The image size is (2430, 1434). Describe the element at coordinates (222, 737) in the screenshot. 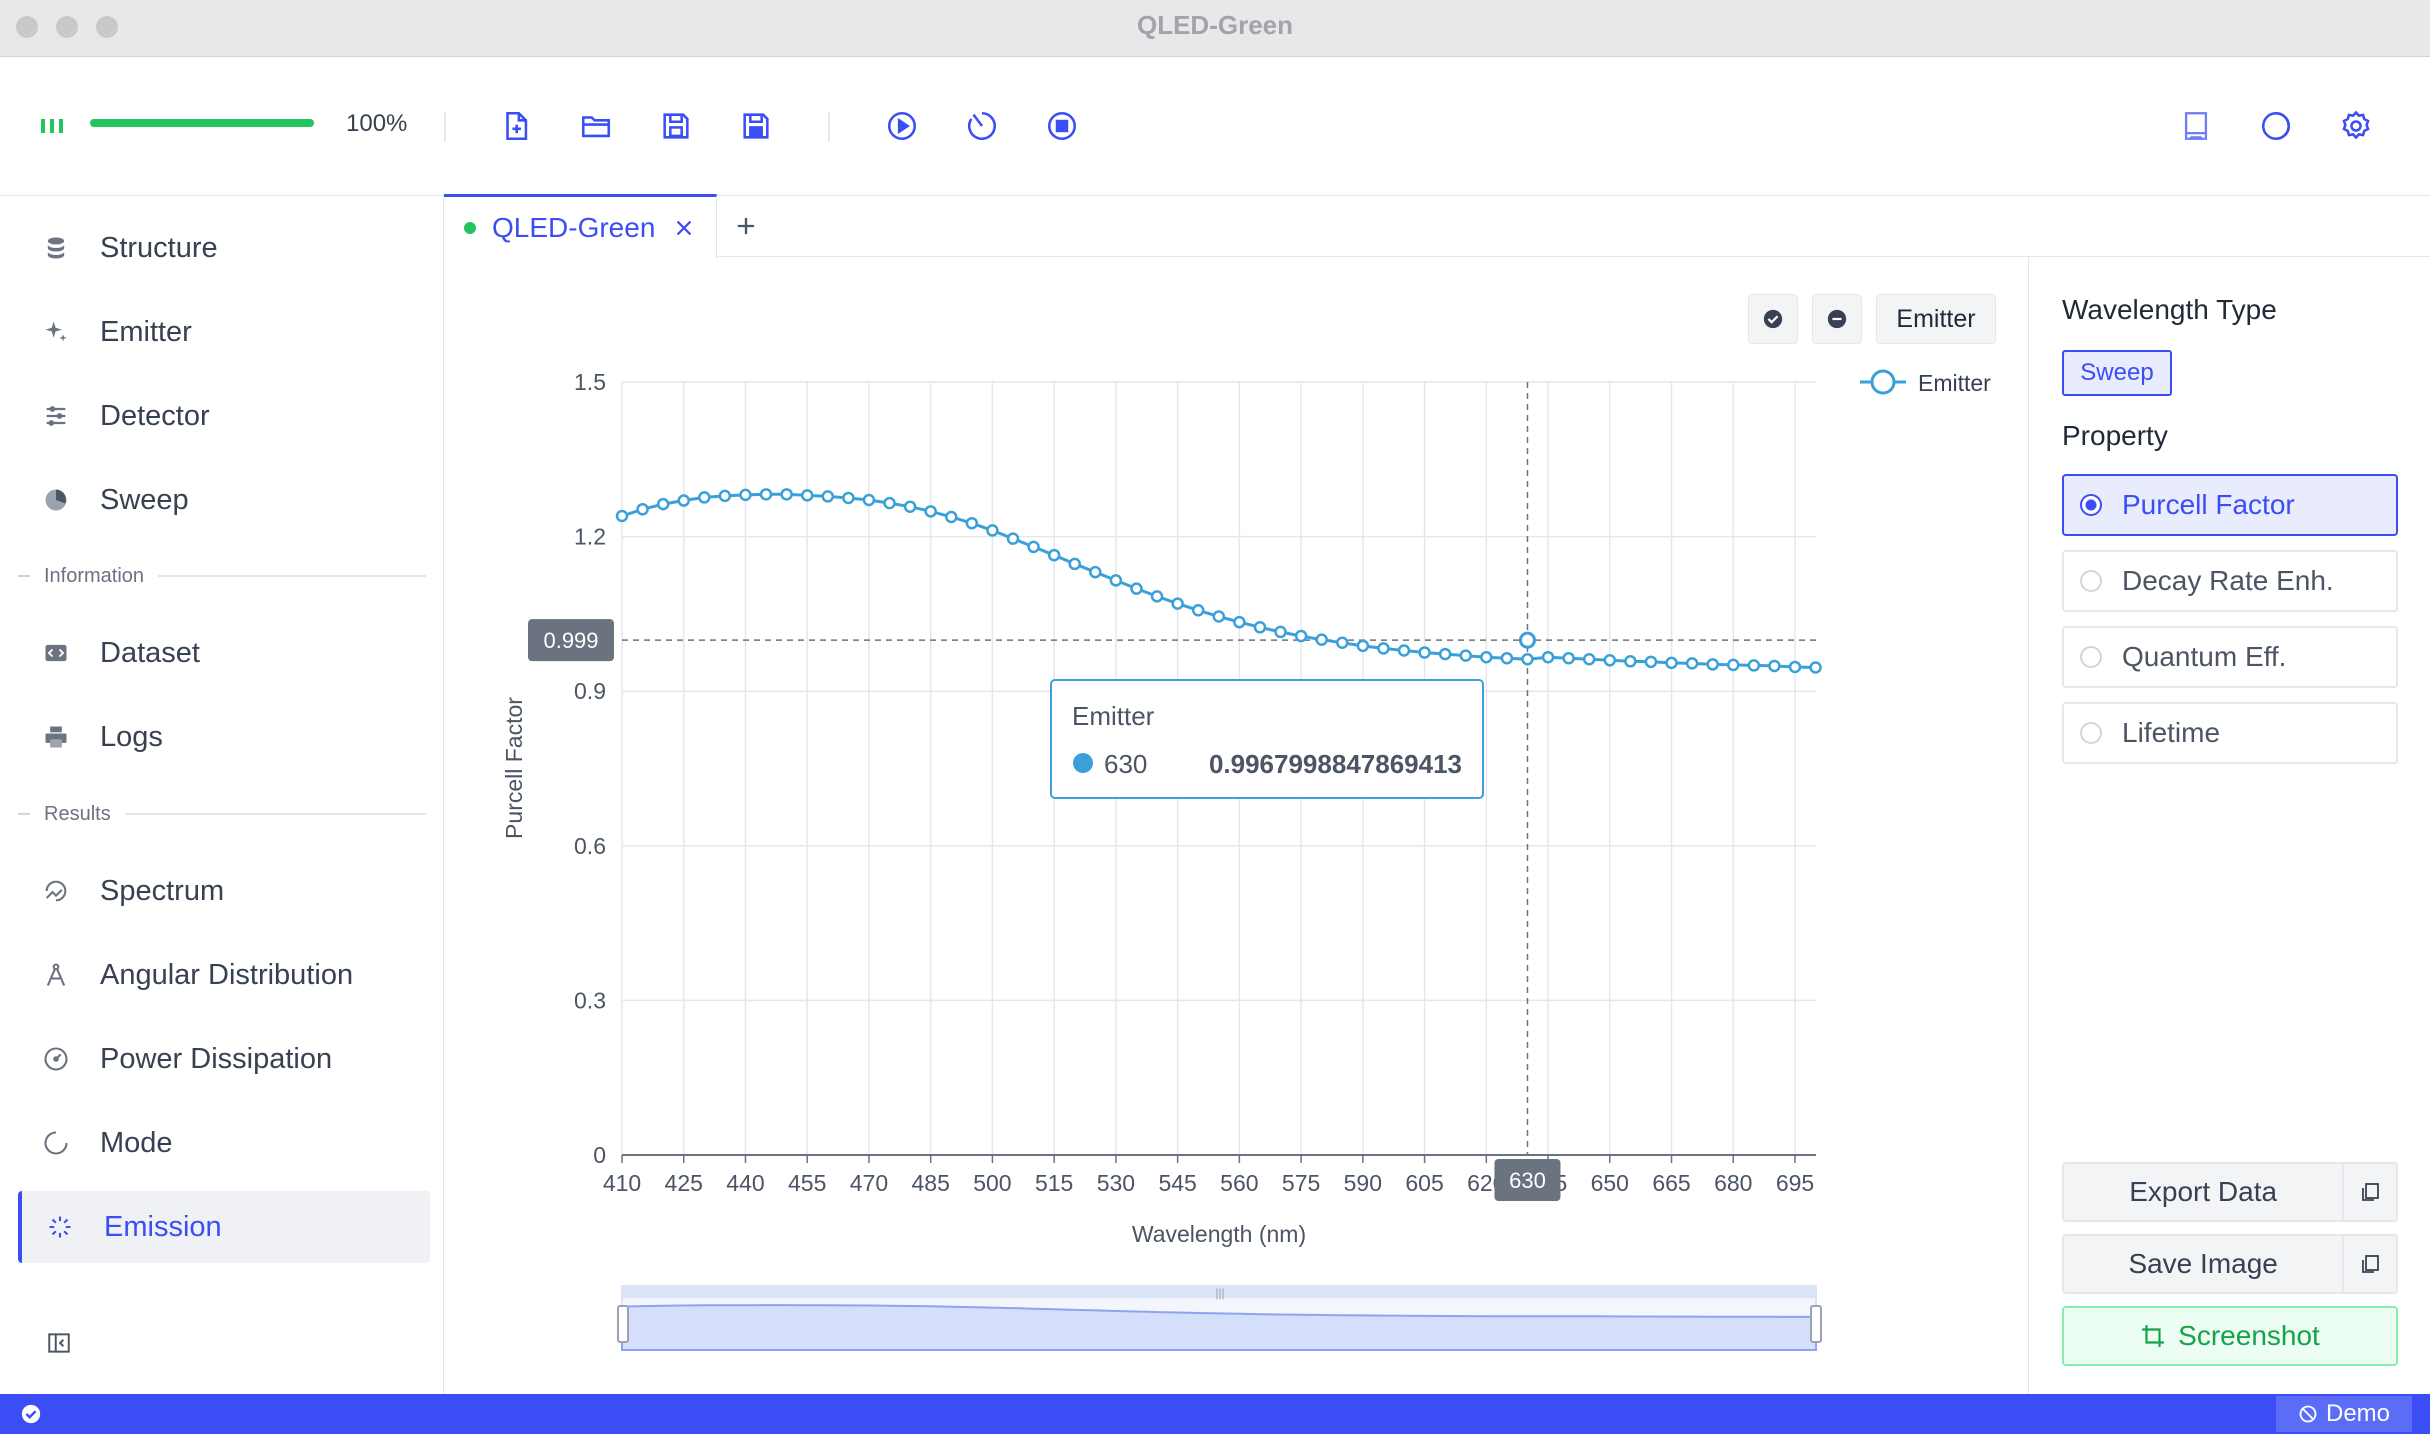

I see `sidebar-item-logs: Logs` at that location.